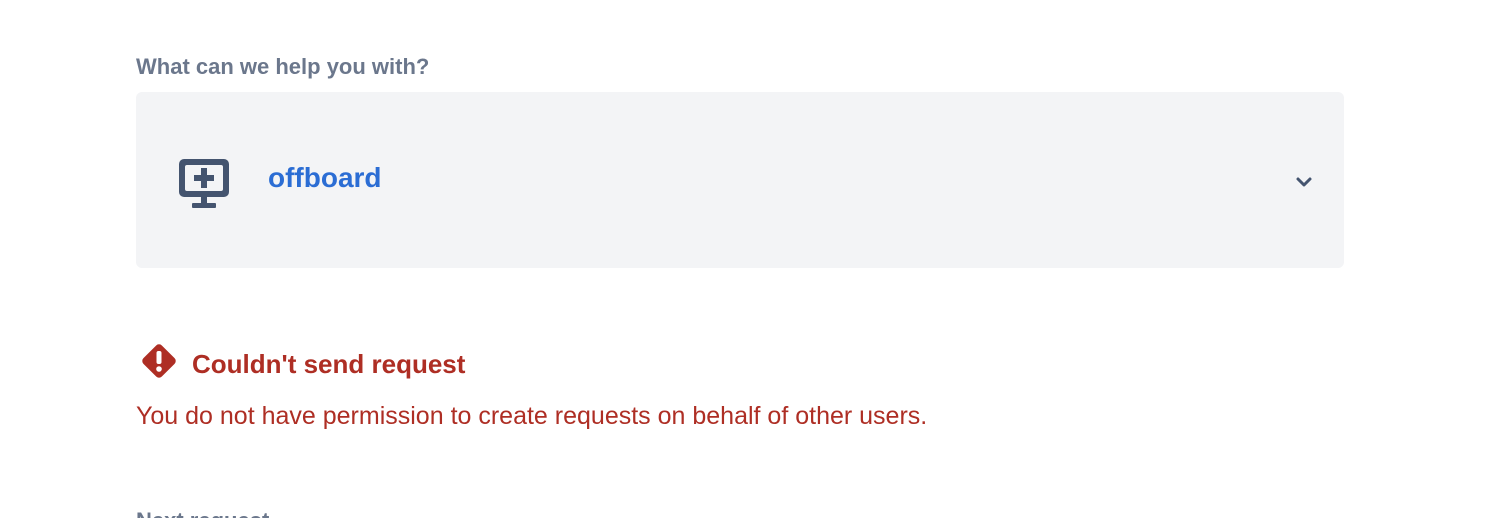  I want to click on chevron-down-icon, so click(1304, 182).